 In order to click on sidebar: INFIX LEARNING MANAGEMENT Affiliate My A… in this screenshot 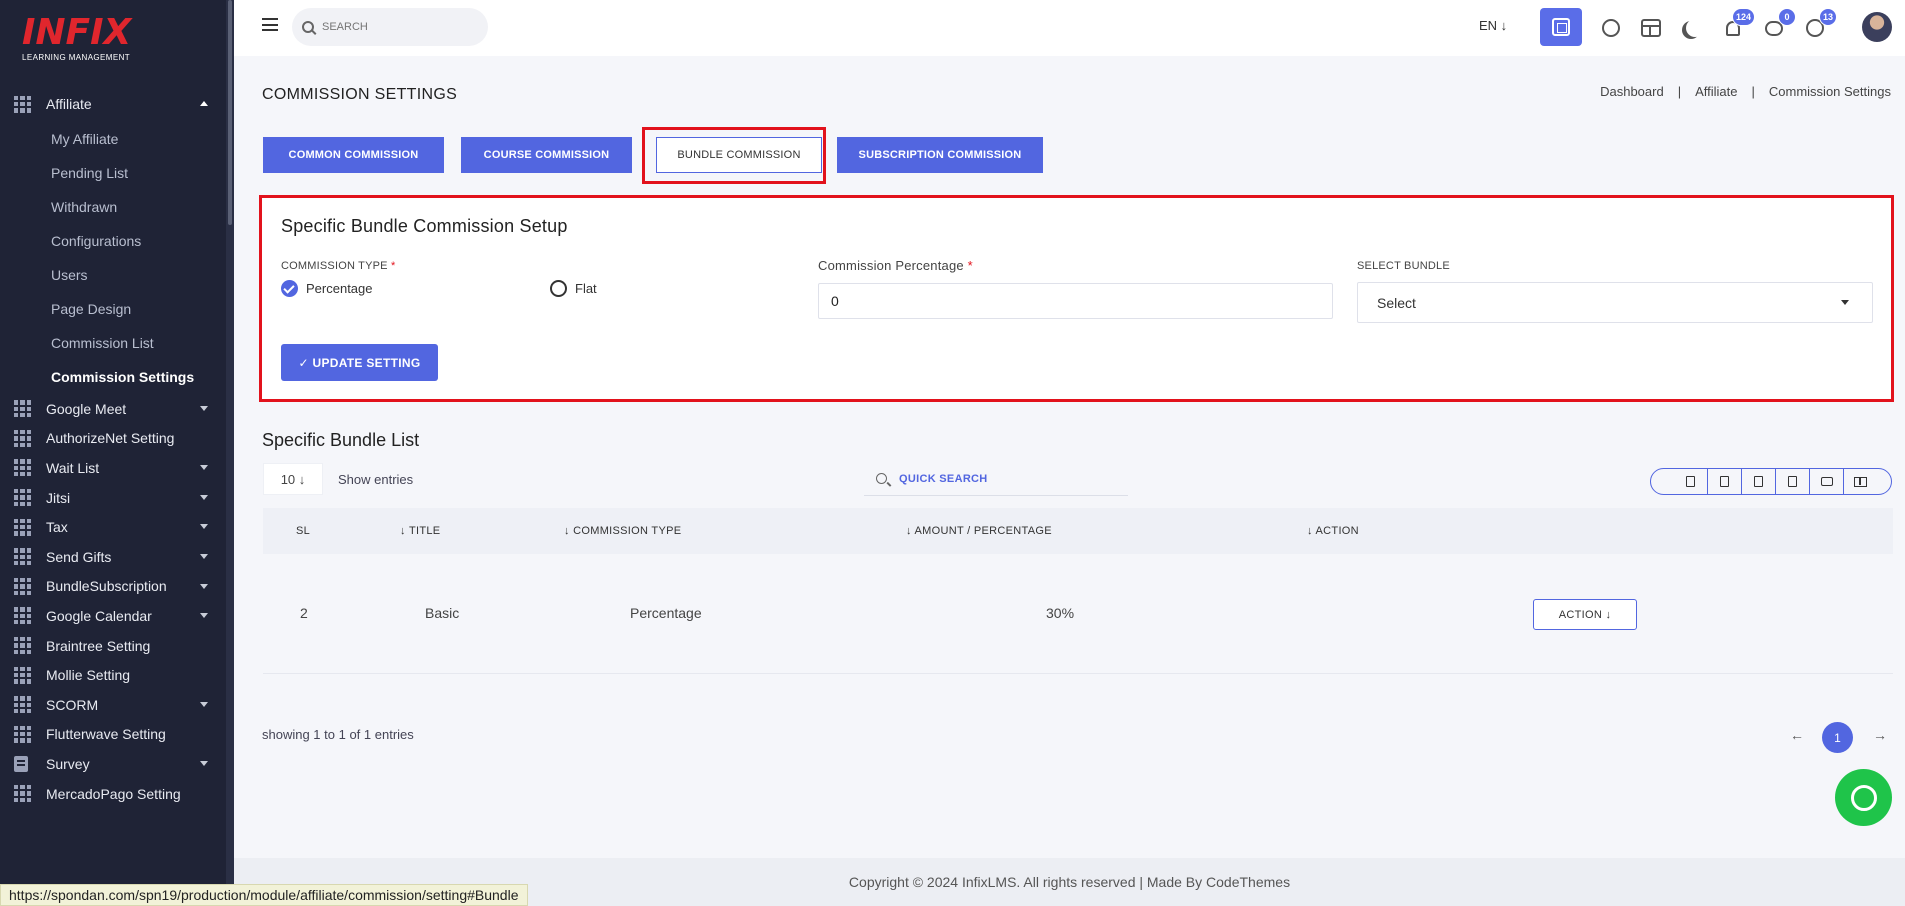, I will do `click(117, 453)`.